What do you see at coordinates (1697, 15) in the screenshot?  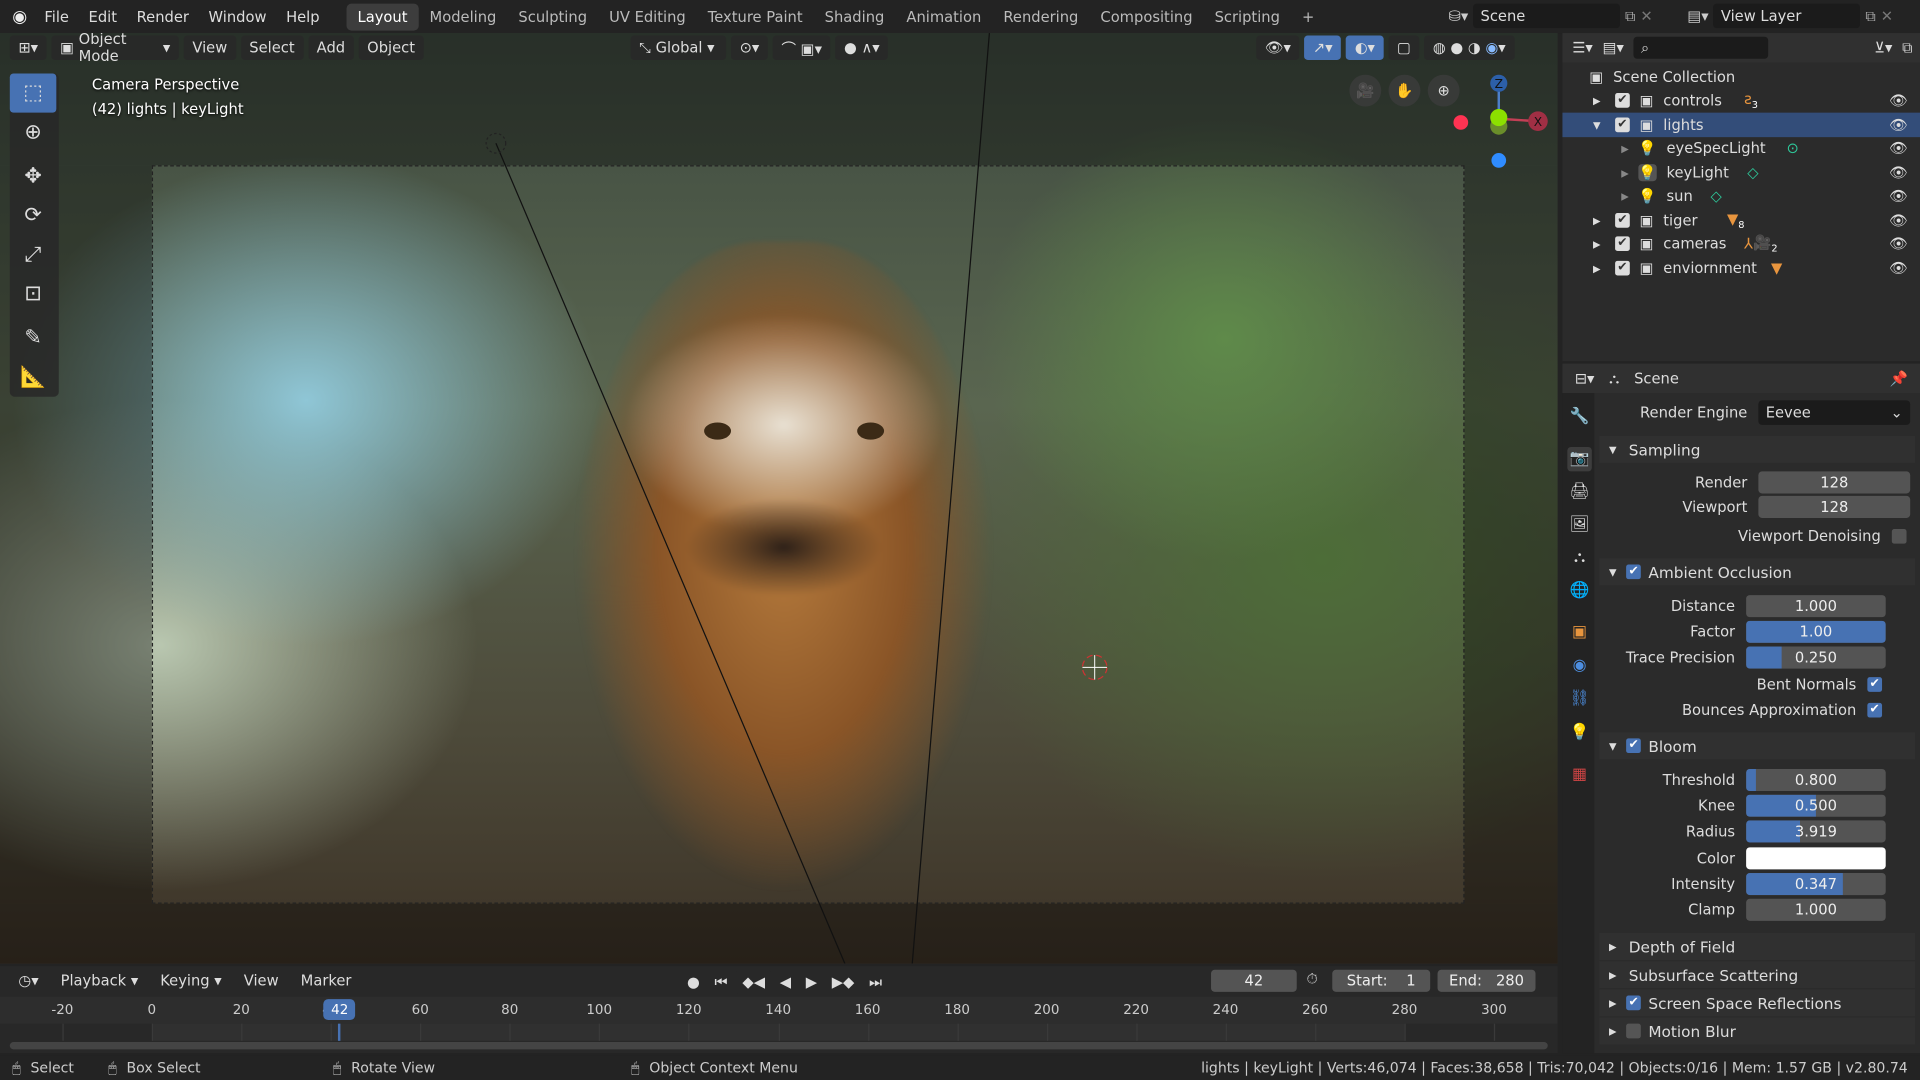 I see `view-layer-icon: ▤▾` at bounding box center [1697, 15].